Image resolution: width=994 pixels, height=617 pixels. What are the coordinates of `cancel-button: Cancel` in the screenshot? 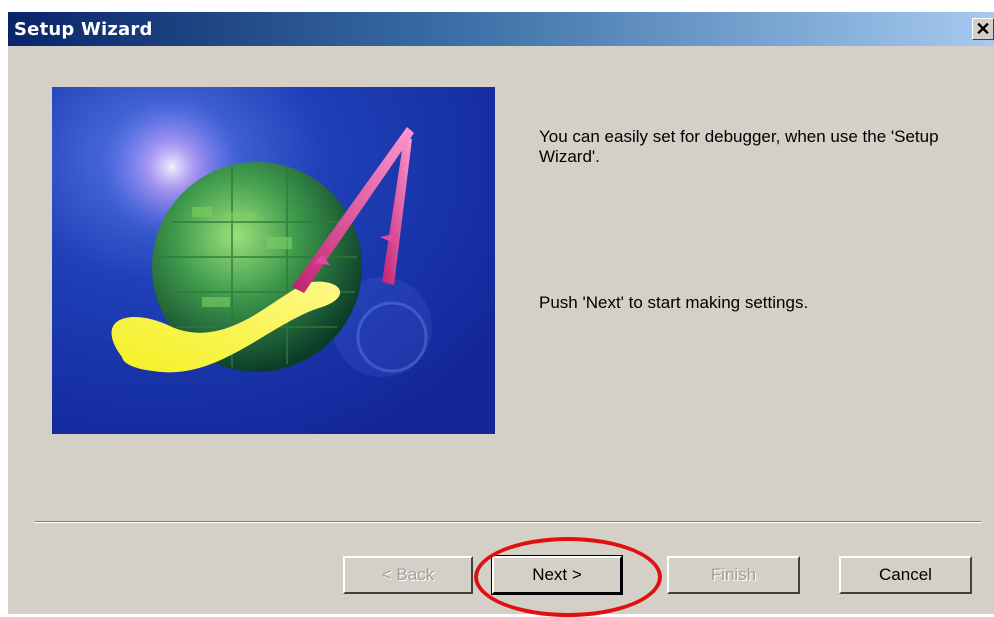 It's located at (905, 575).